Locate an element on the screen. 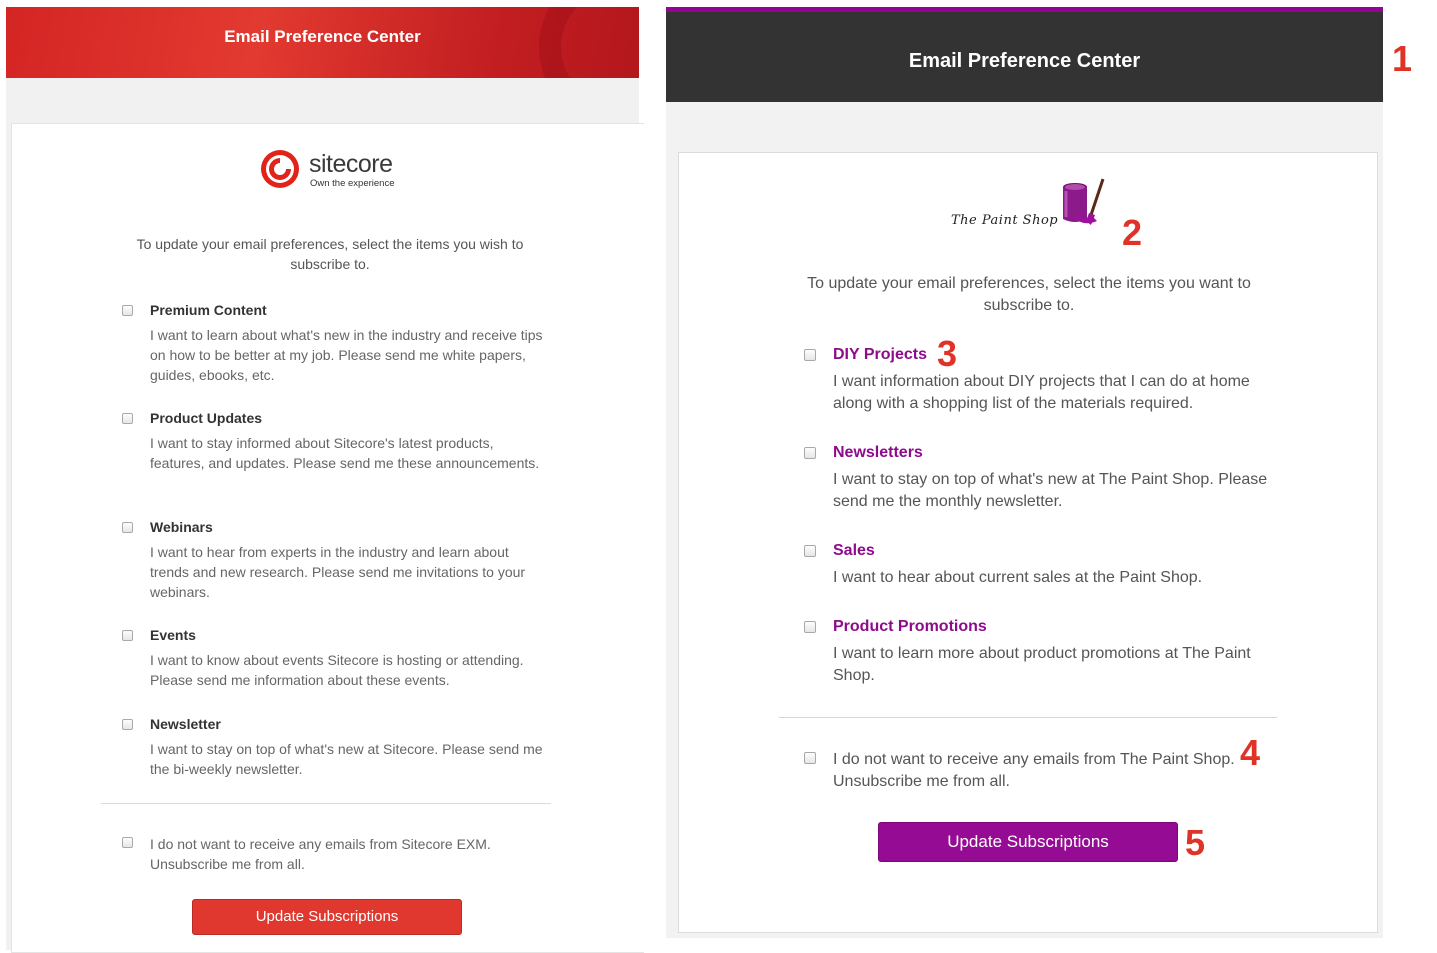 Image resolution: width=1437 pixels, height=953 pixels. right-divider is located at coordinates (1028, 717).